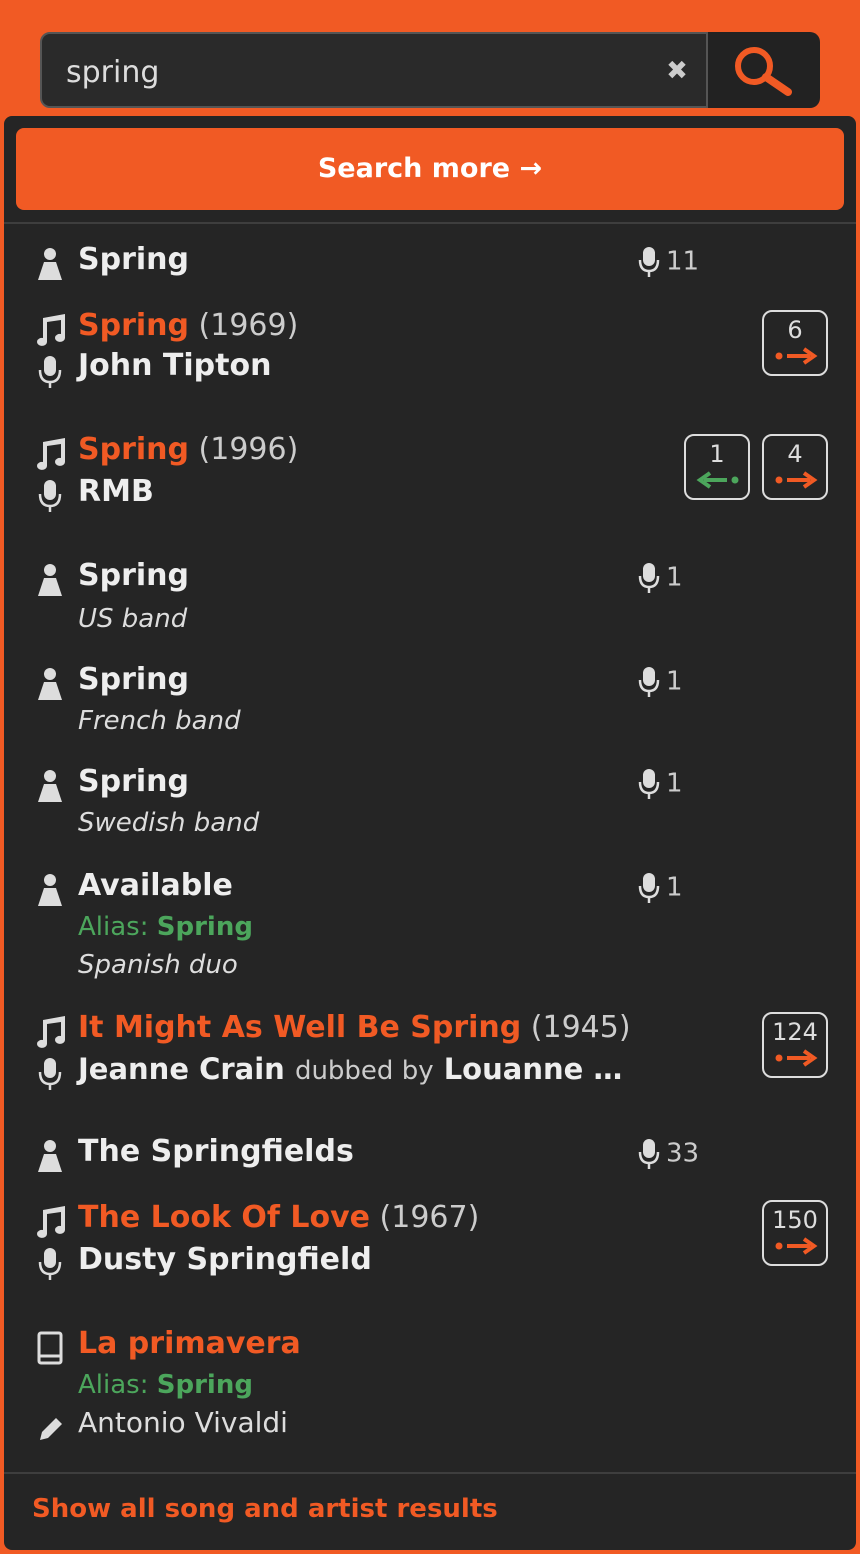  What do you see at coordinates (430, 354) in the screenshot?
I see `result-song: Spring (1969) John Tipton 6` at bounding box center [430, 354].